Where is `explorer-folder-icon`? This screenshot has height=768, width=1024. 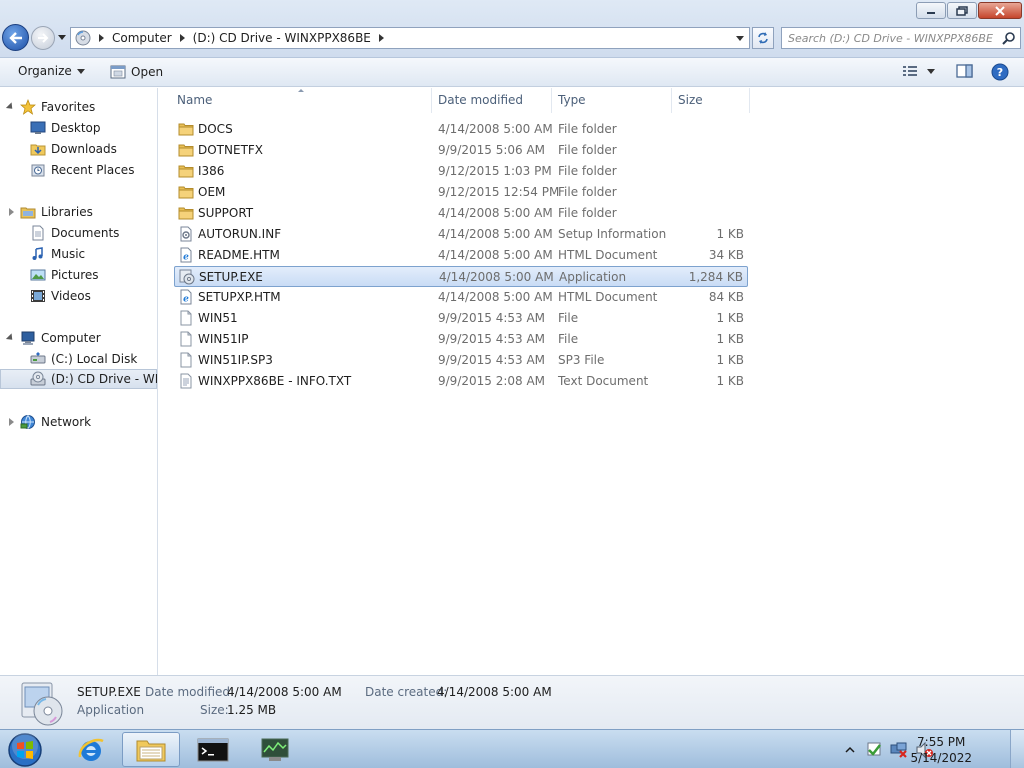 explorer-folder-icon is located at coordinates (151, 750).